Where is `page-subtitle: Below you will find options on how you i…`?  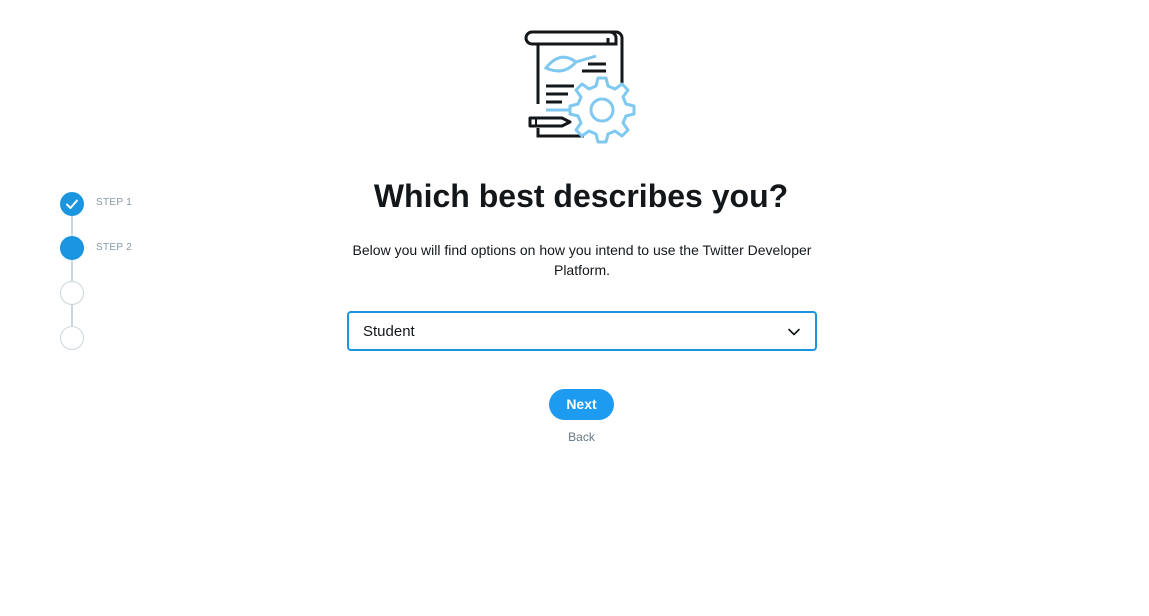
page-subtitle: Below you will find options on how you i… is located at coordinates (582, 260).